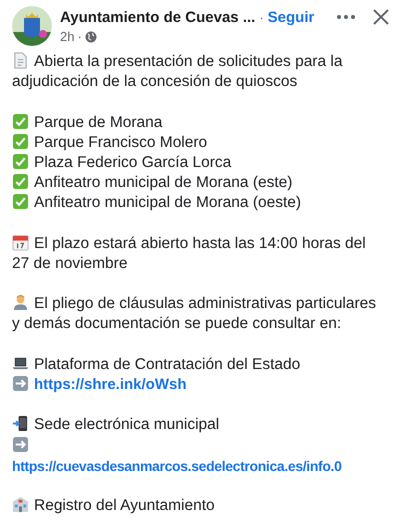  I want to click on post-time: 2h, so click(67, 36).